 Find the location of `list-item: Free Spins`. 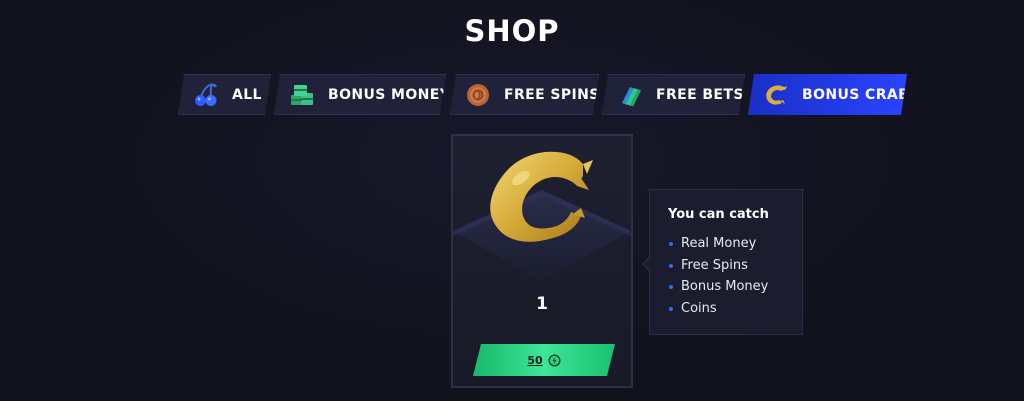

list-item: Free Spins is located at coordinates (718, 266).